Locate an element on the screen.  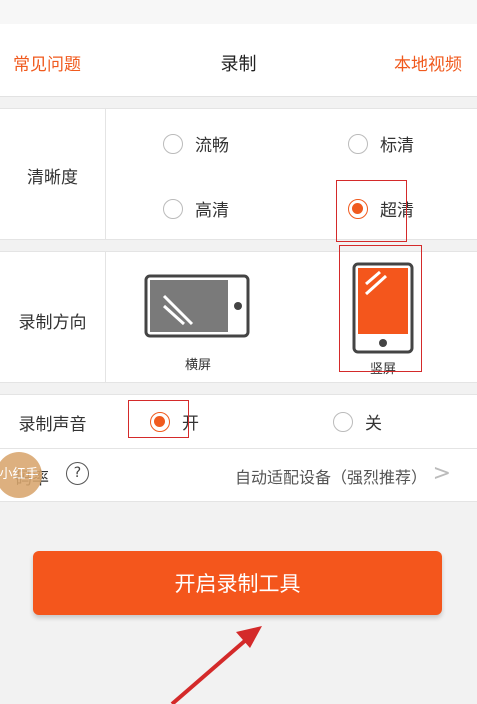
landscape-label: 横屏 is located at coordinates (197, 365).